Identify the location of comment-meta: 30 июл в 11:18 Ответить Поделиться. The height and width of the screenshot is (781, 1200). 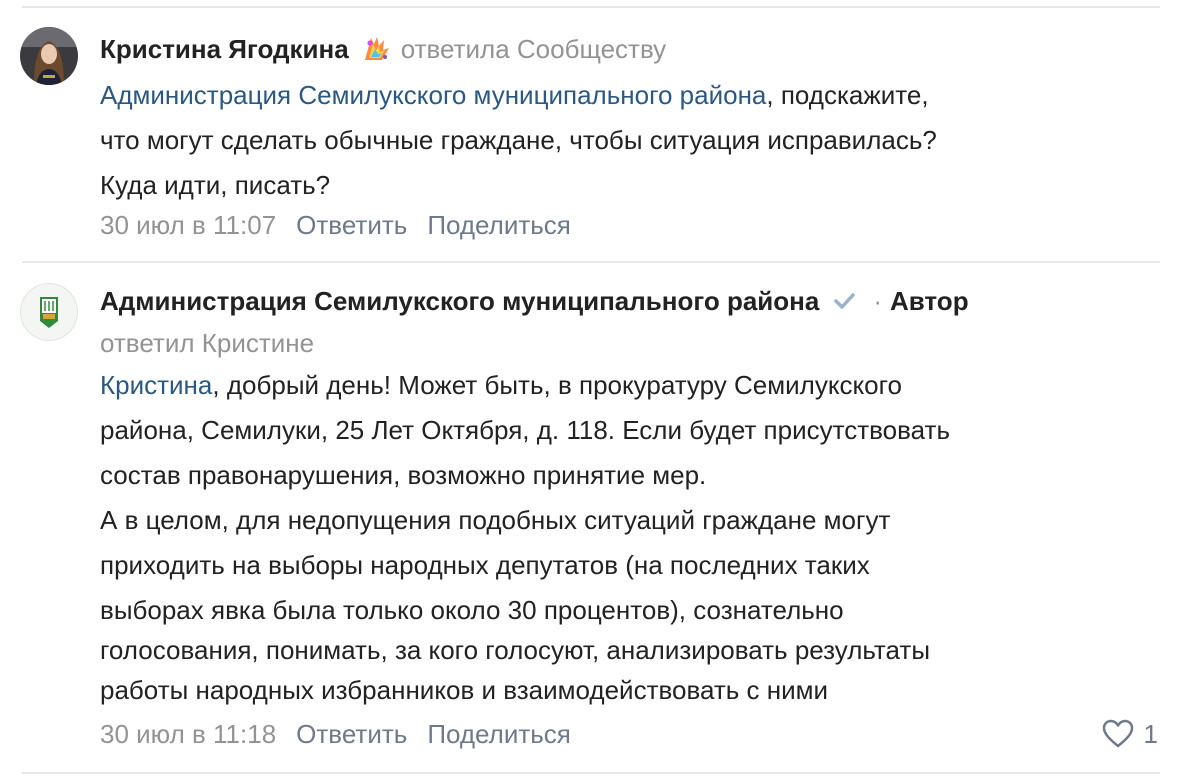
(335, 734).